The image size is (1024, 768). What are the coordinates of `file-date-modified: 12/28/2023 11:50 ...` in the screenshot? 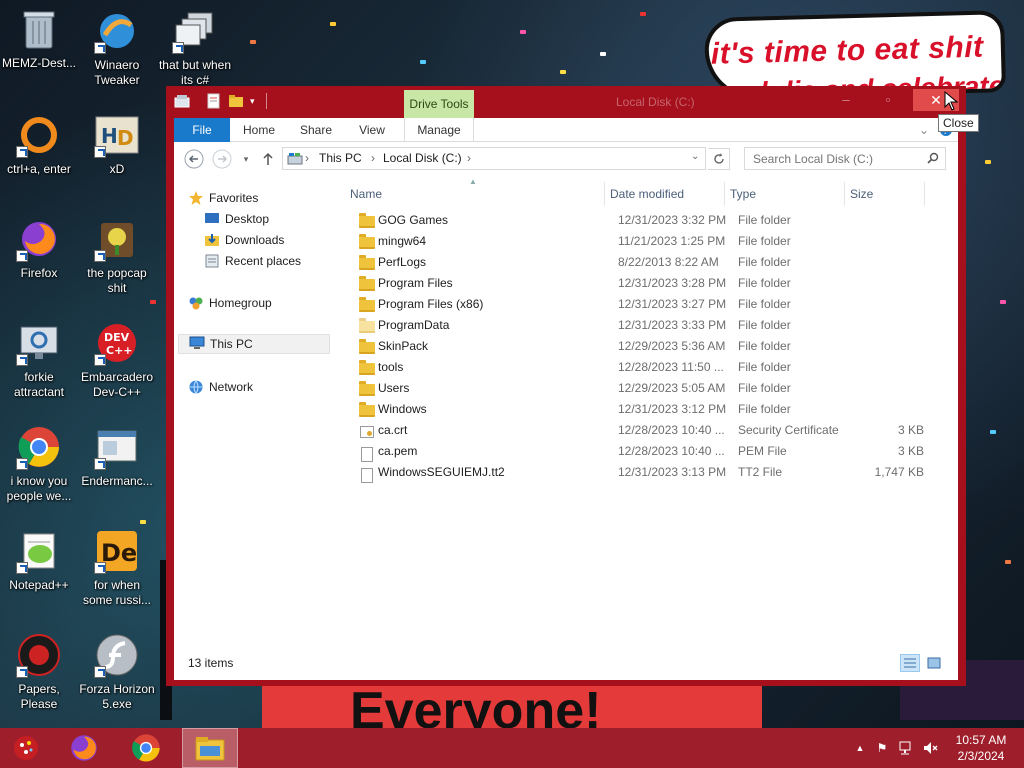 It's located at (671, 367).